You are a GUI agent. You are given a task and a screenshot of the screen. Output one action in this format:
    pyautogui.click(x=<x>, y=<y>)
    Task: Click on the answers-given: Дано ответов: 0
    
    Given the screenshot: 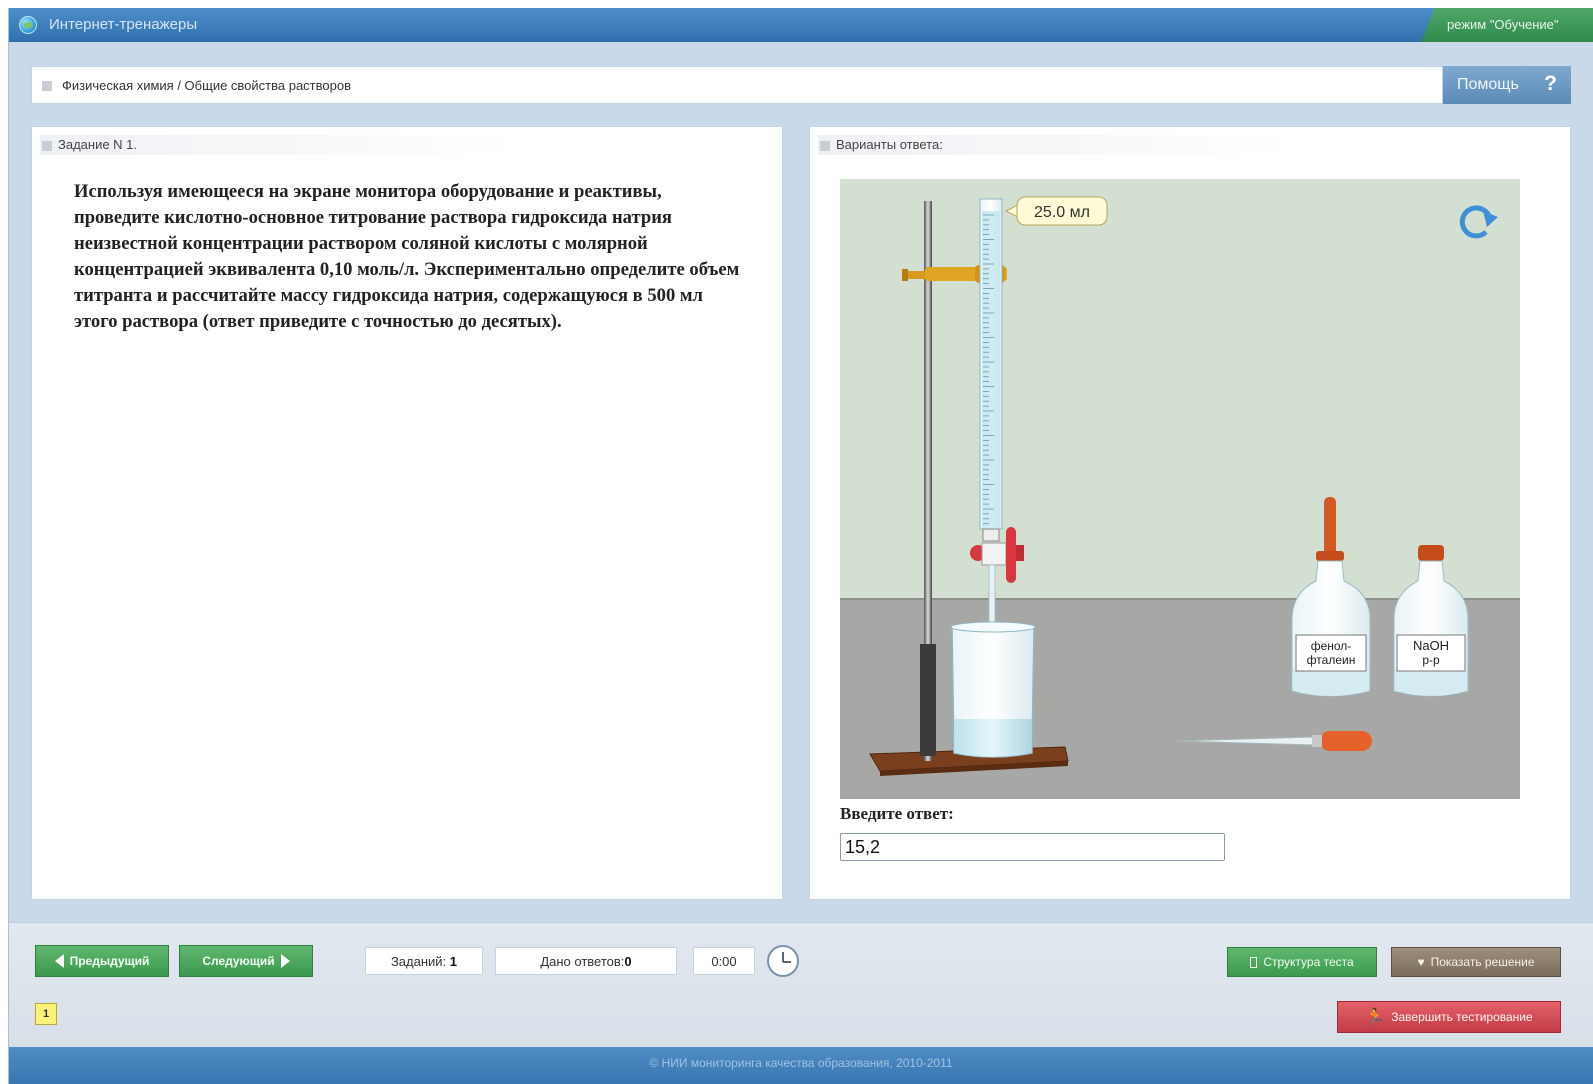 What is the action you would take?
    pyautogui.click(x=586, y=961)
    